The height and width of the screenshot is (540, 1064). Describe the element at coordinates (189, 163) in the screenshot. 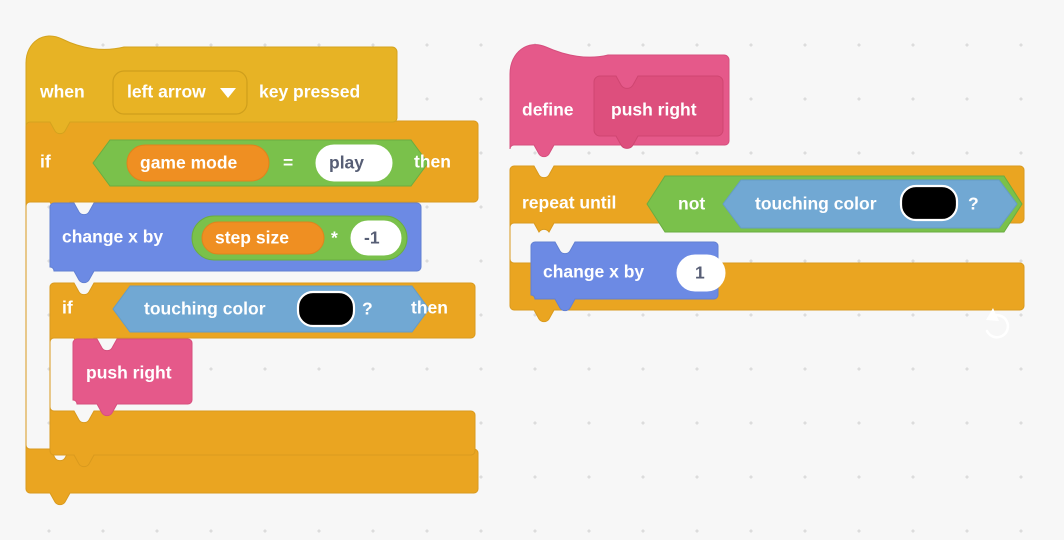

I see `game-mode-variable-label: game mode` at that location.